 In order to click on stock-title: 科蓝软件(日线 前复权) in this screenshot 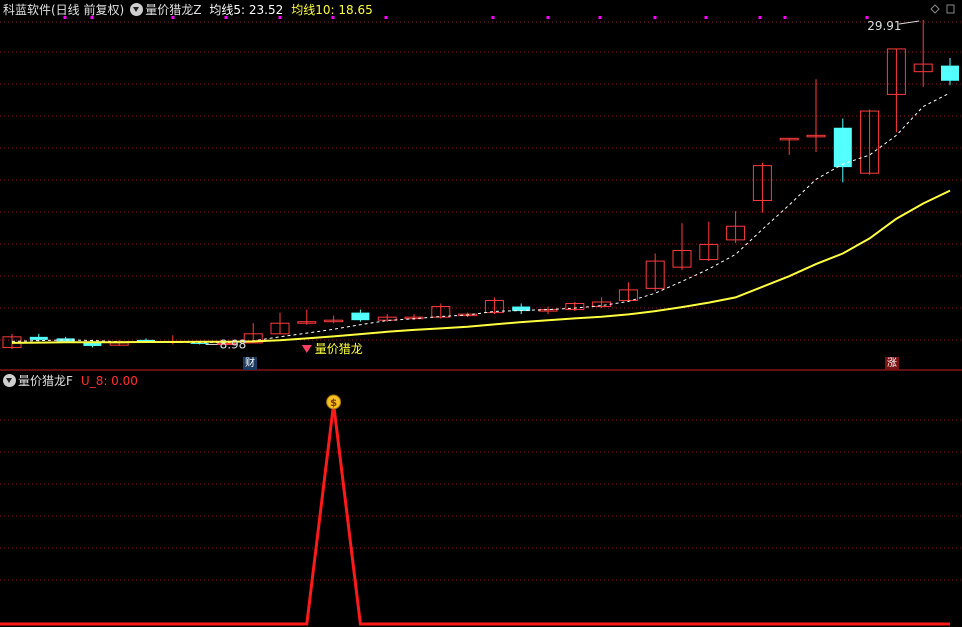, I will do `click(64, 10)`.